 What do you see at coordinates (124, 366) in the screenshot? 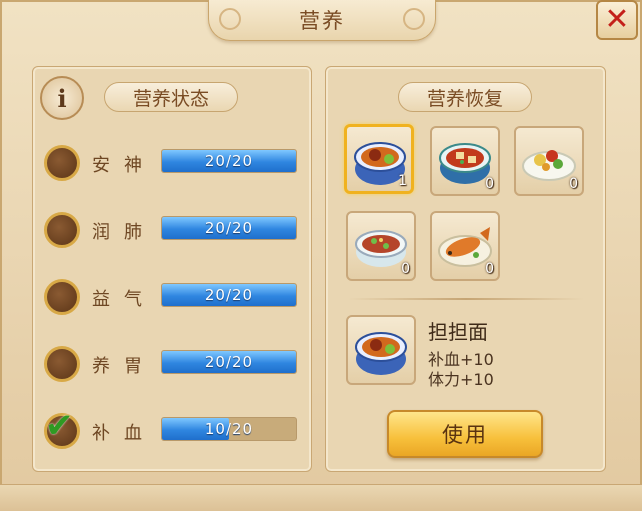
I see `stat-name: 养胃` at bounding box center [124, 366].